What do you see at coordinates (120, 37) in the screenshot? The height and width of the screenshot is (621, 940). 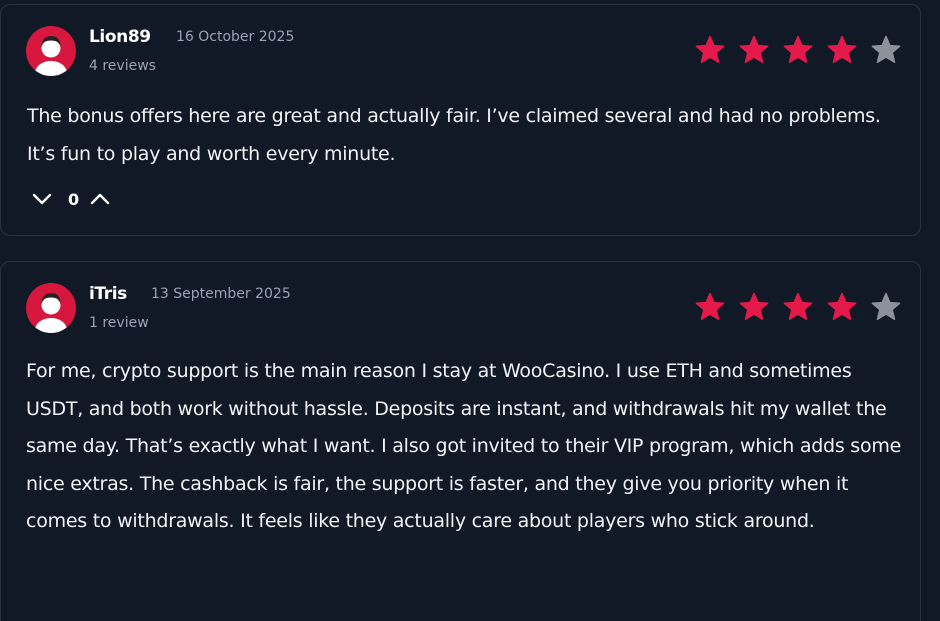 I see `username: Lion89` at bounding box center [120, 37].